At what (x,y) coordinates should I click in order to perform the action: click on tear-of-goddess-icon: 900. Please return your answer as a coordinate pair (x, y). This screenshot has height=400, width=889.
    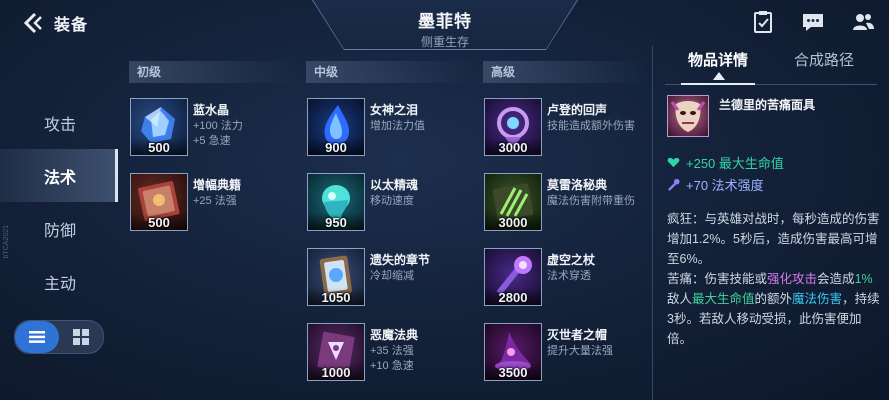
    Looking at the image, I should click on (336, 127).